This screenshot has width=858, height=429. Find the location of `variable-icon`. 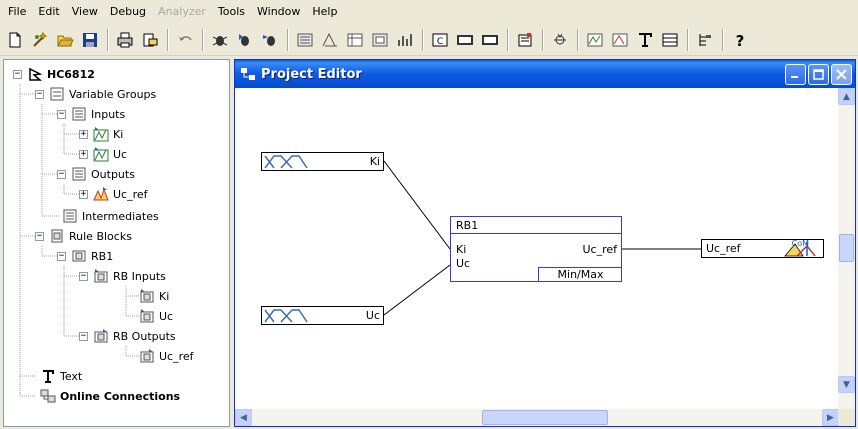

variable-icon is located at coordinates (330, 40).